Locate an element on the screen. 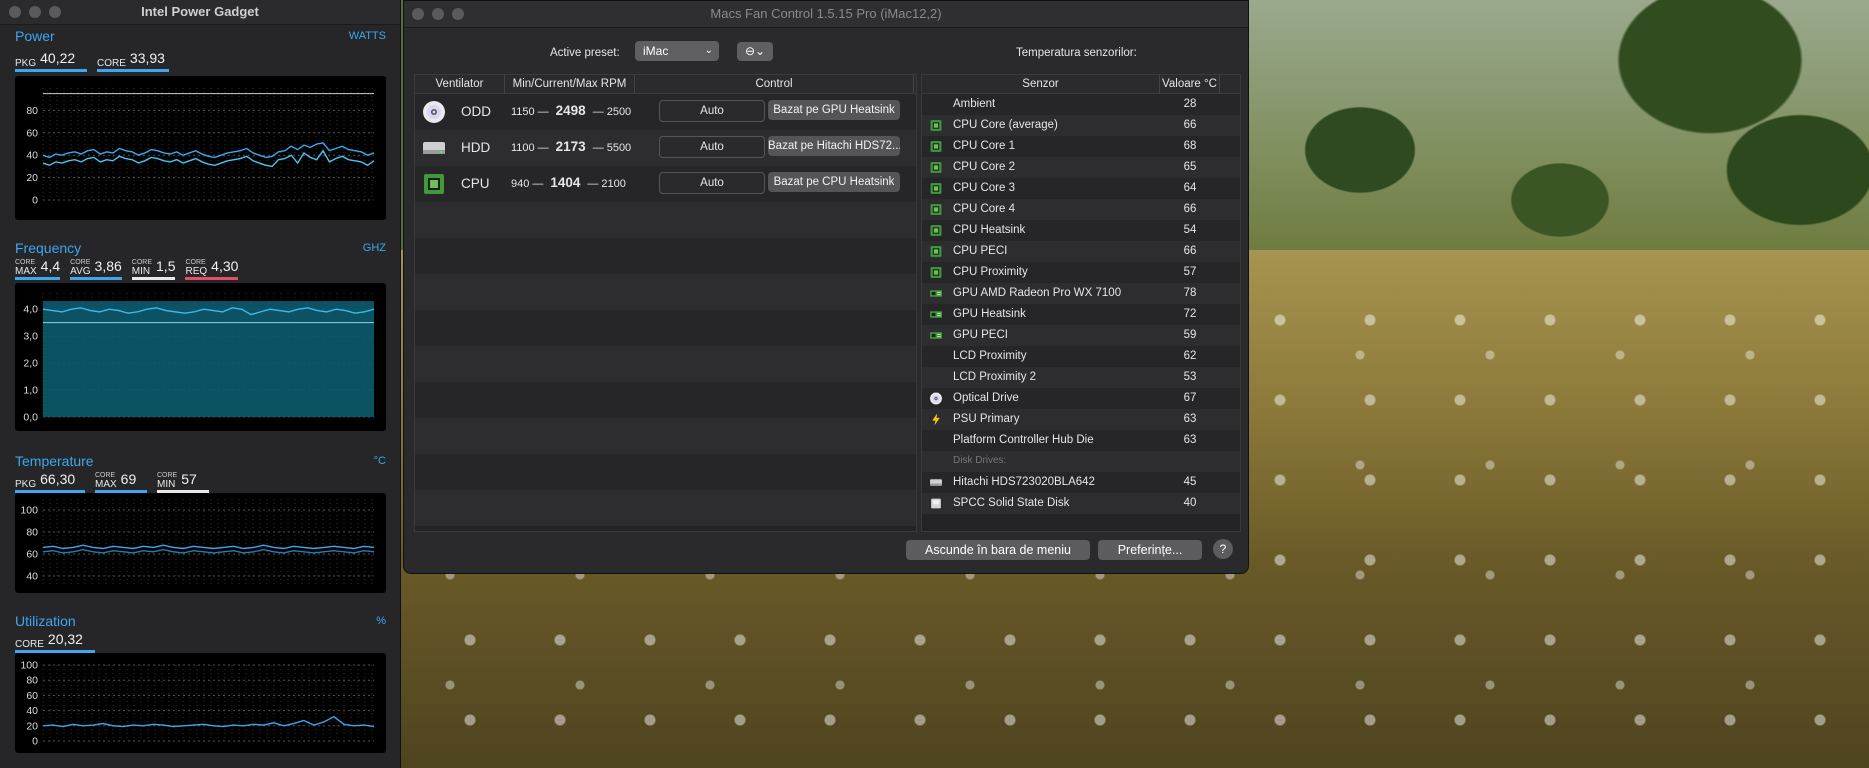  sensor-row: SPCC Solid State Disk 40 is located at coordinates (1081, 503).